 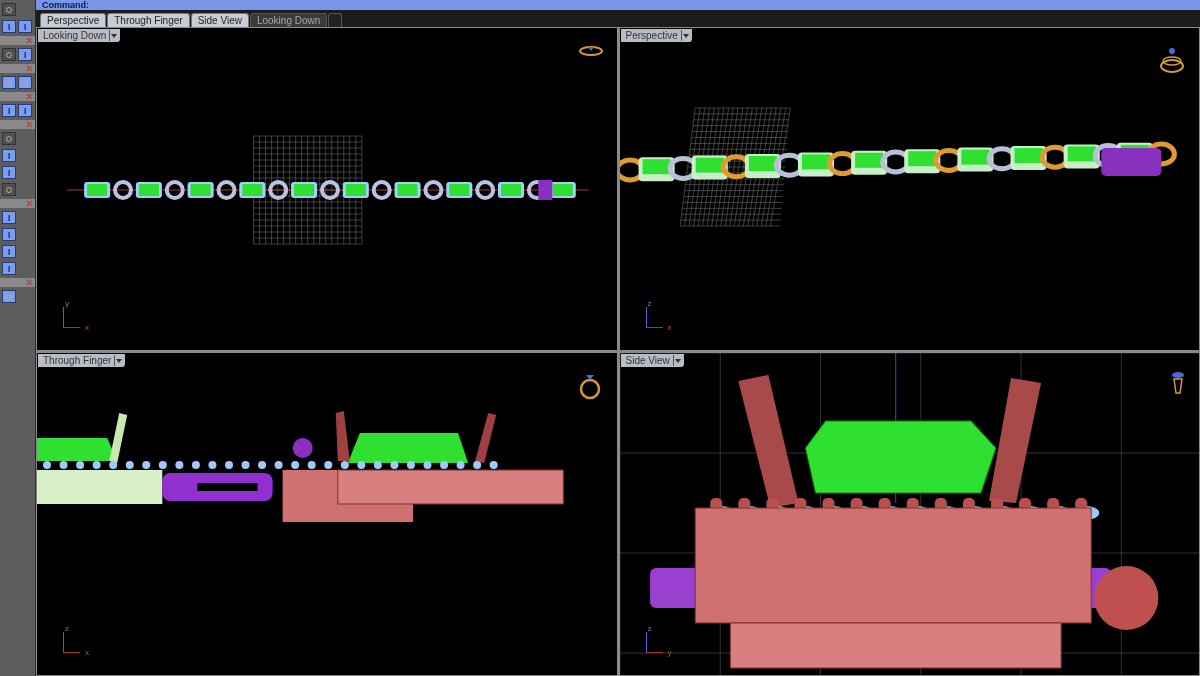 I want to click on viewport-tab: Through Finger, so click(x=148, y=20).